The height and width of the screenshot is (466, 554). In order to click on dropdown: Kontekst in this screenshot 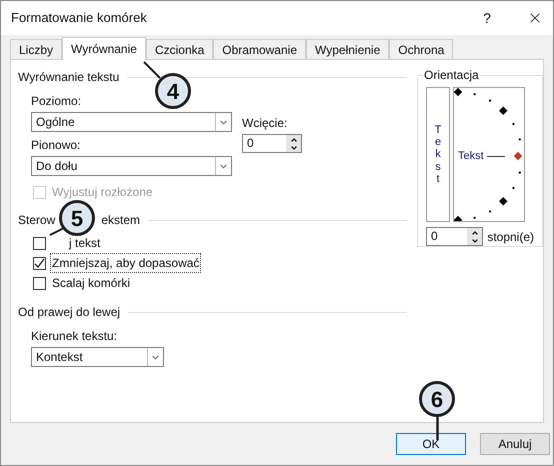, I will do `click(97, 357)`.